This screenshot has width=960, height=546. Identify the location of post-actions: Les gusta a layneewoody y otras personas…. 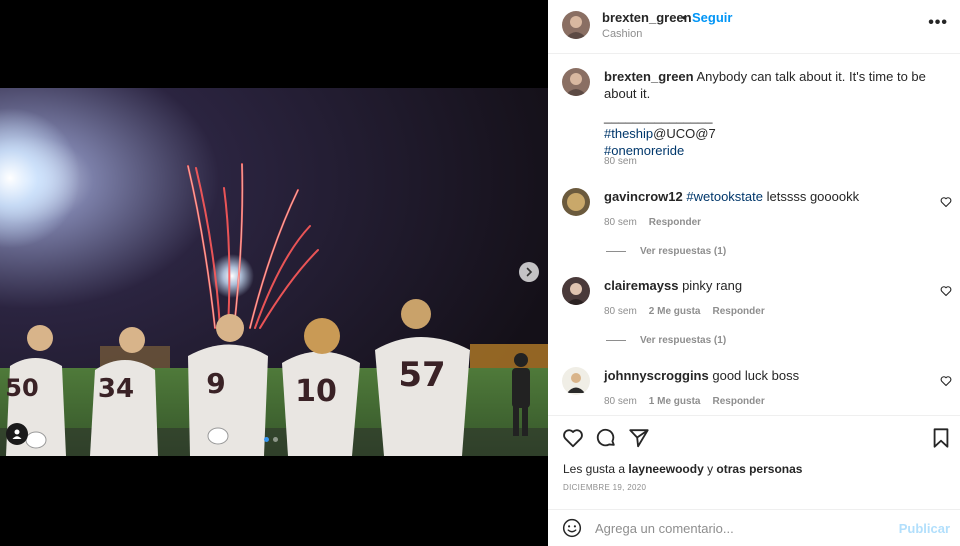
(754, 480).